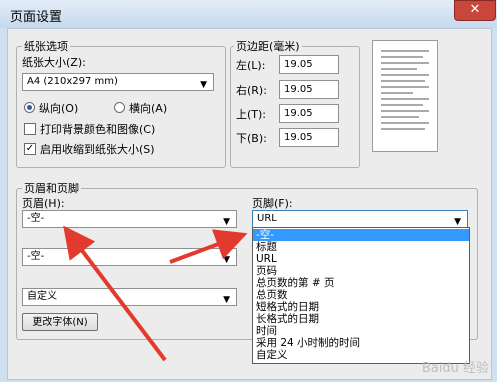  I want to click on annotation-arrows, so click(155, 293).